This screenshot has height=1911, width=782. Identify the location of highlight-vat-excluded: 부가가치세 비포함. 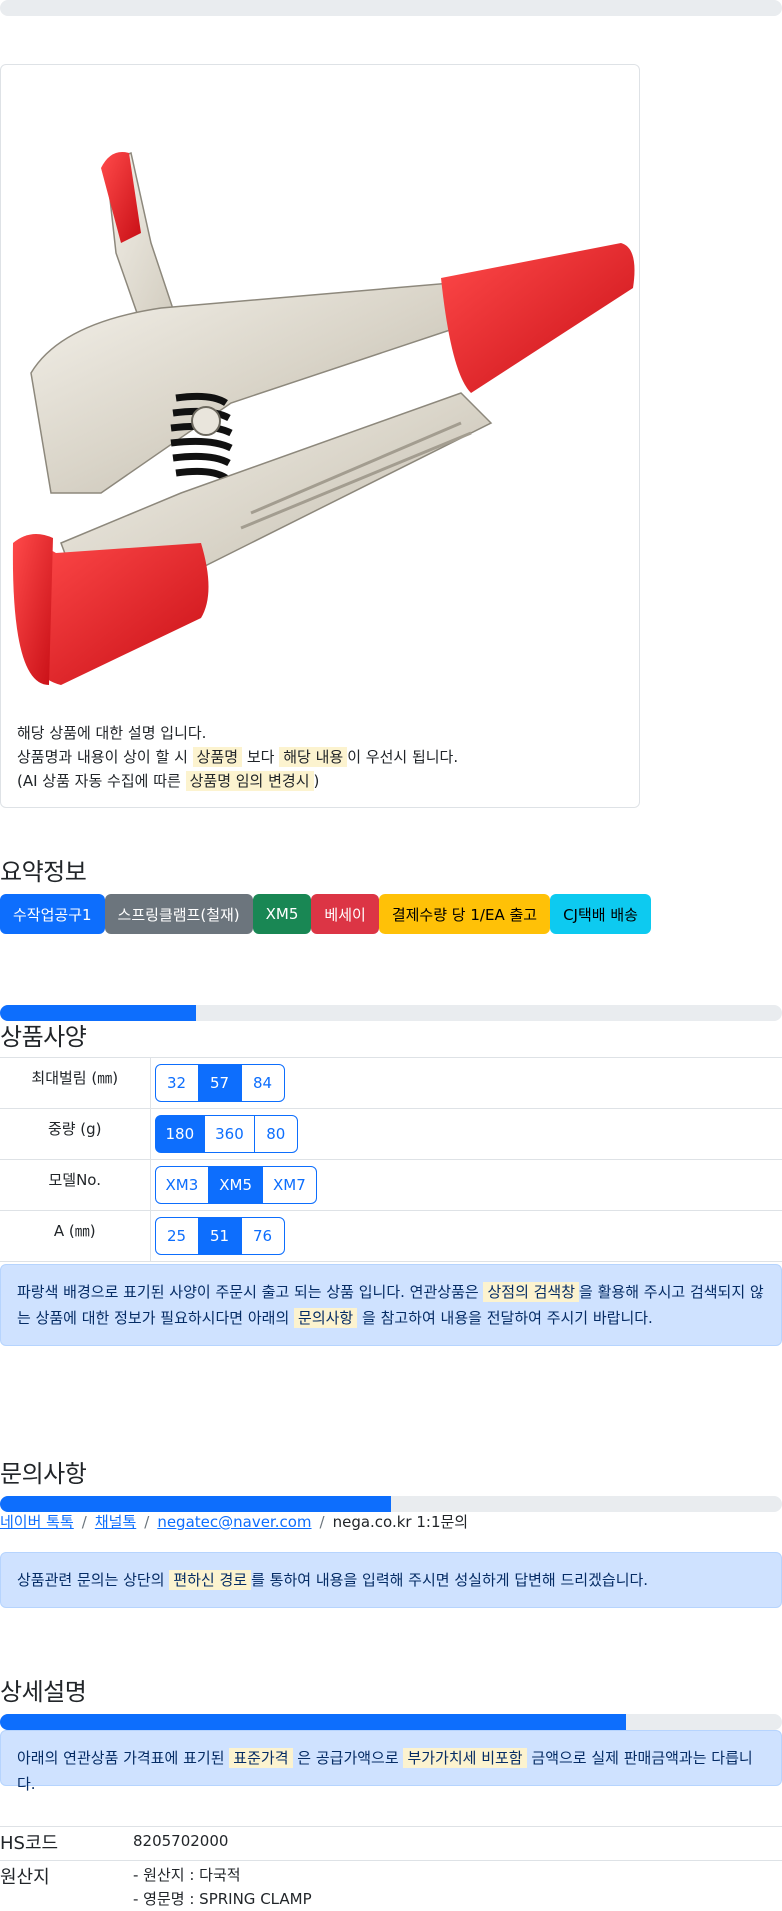
(464, 1758).